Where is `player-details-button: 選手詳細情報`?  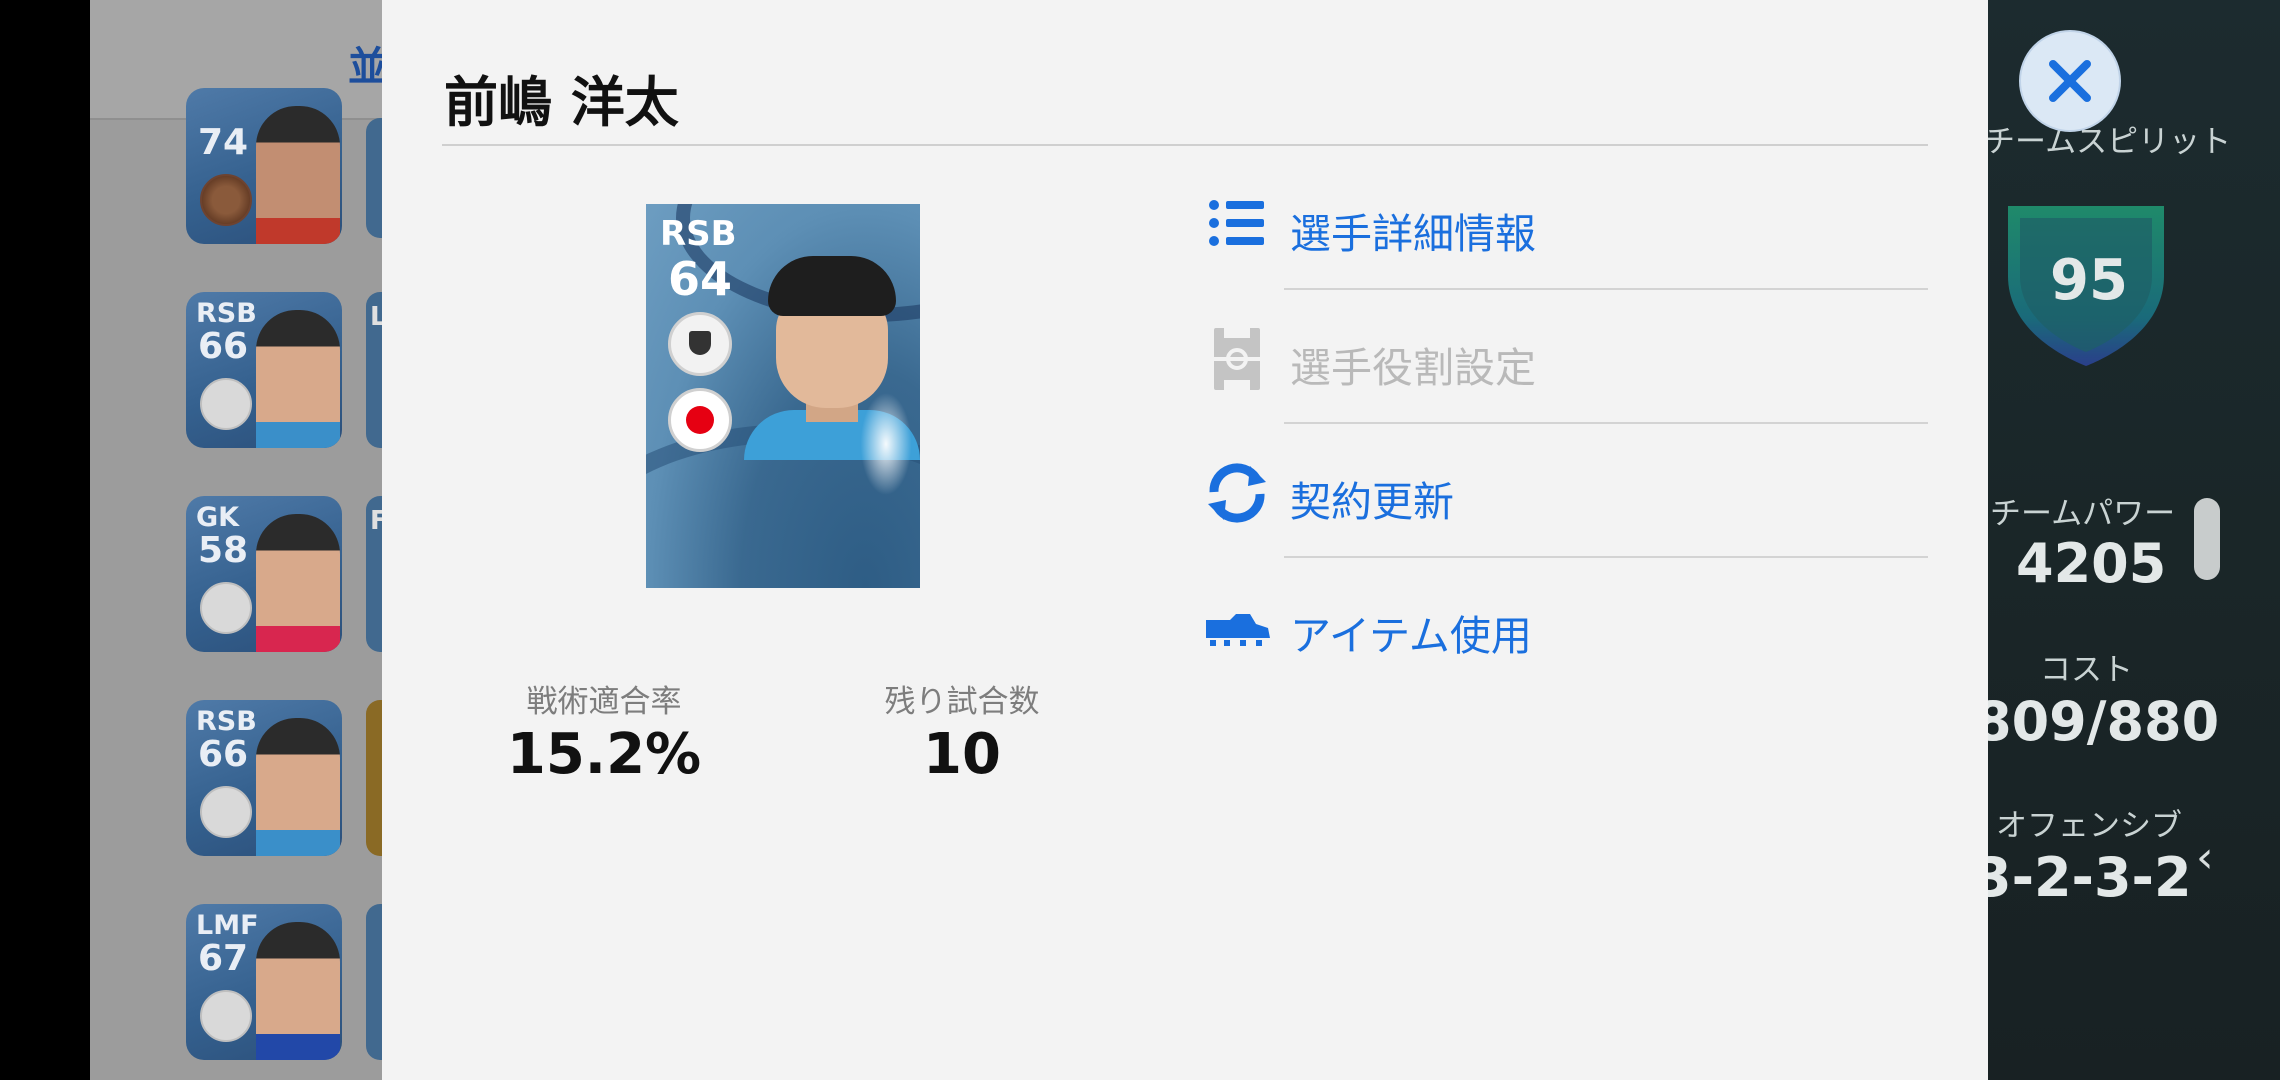
player-details-button: 選手詳細情報 is located at coordinates (1558, 225).